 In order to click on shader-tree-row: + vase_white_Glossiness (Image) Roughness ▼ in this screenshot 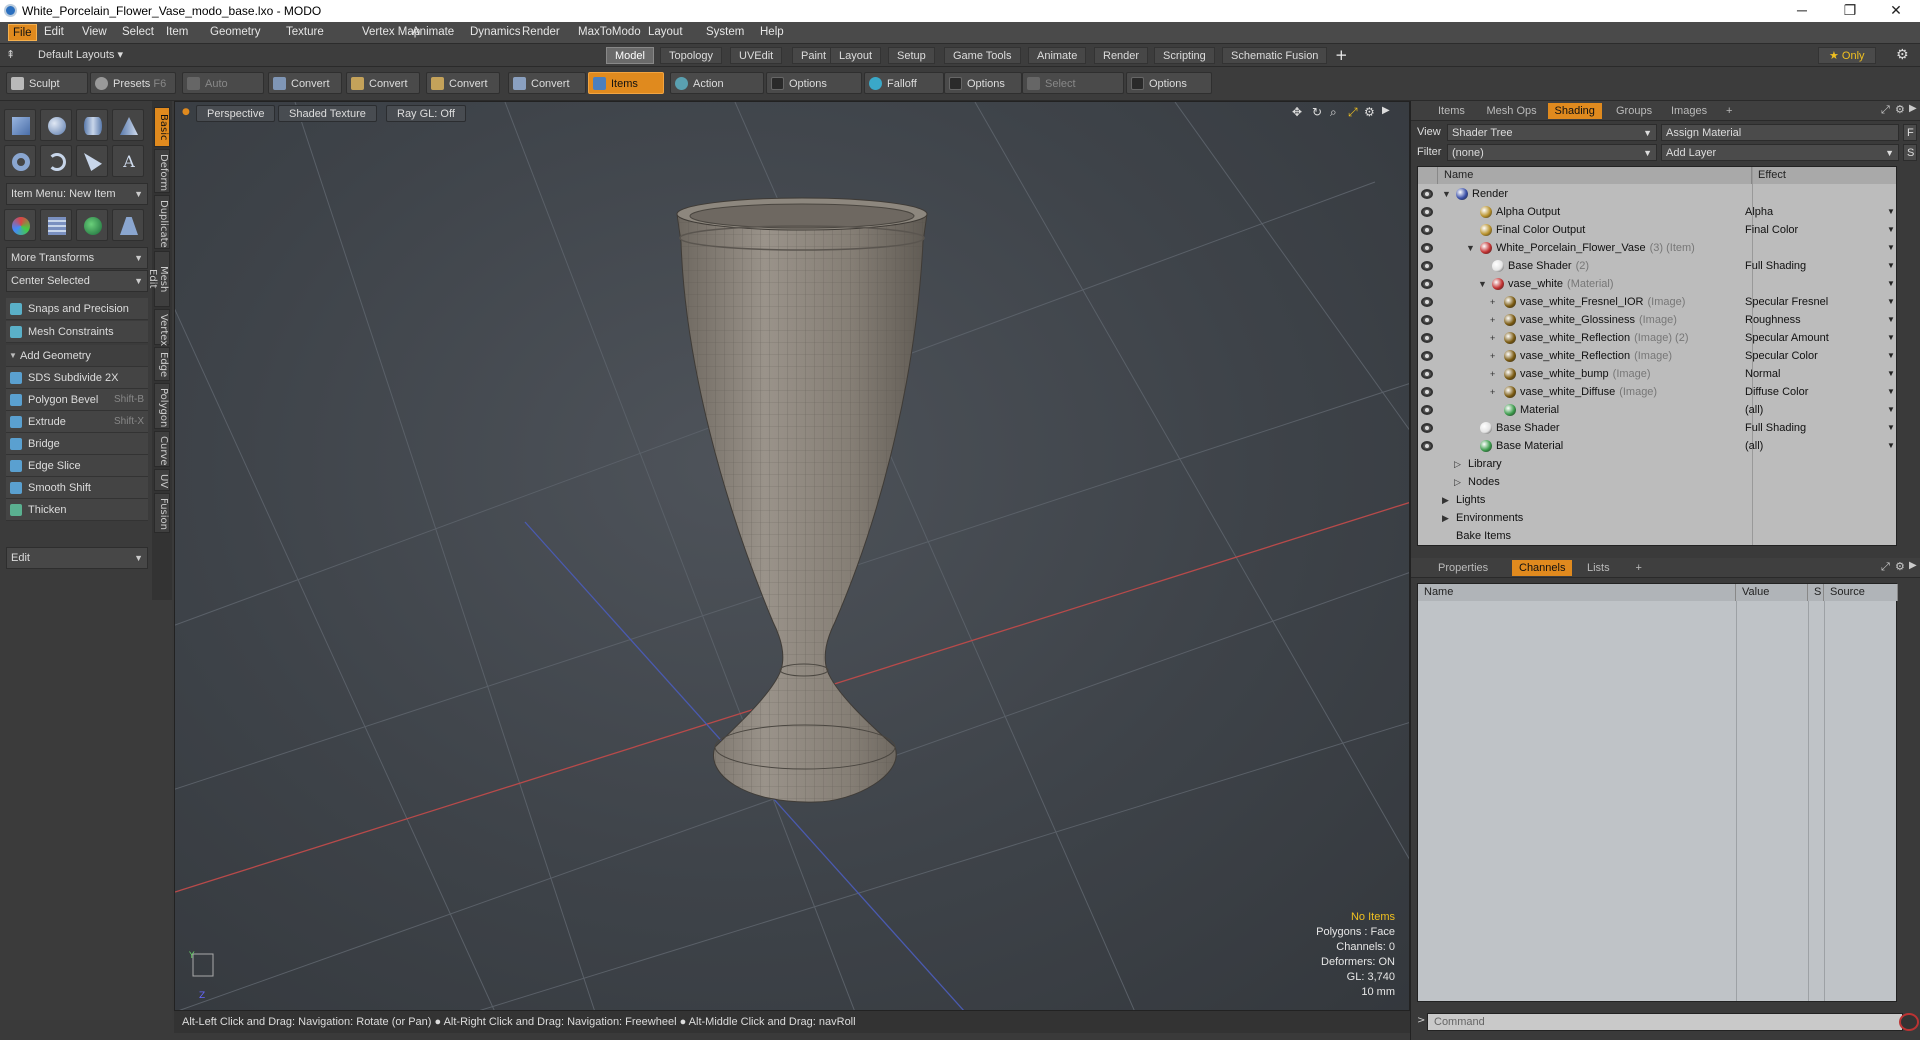, I will do `click(1657, 320)`.